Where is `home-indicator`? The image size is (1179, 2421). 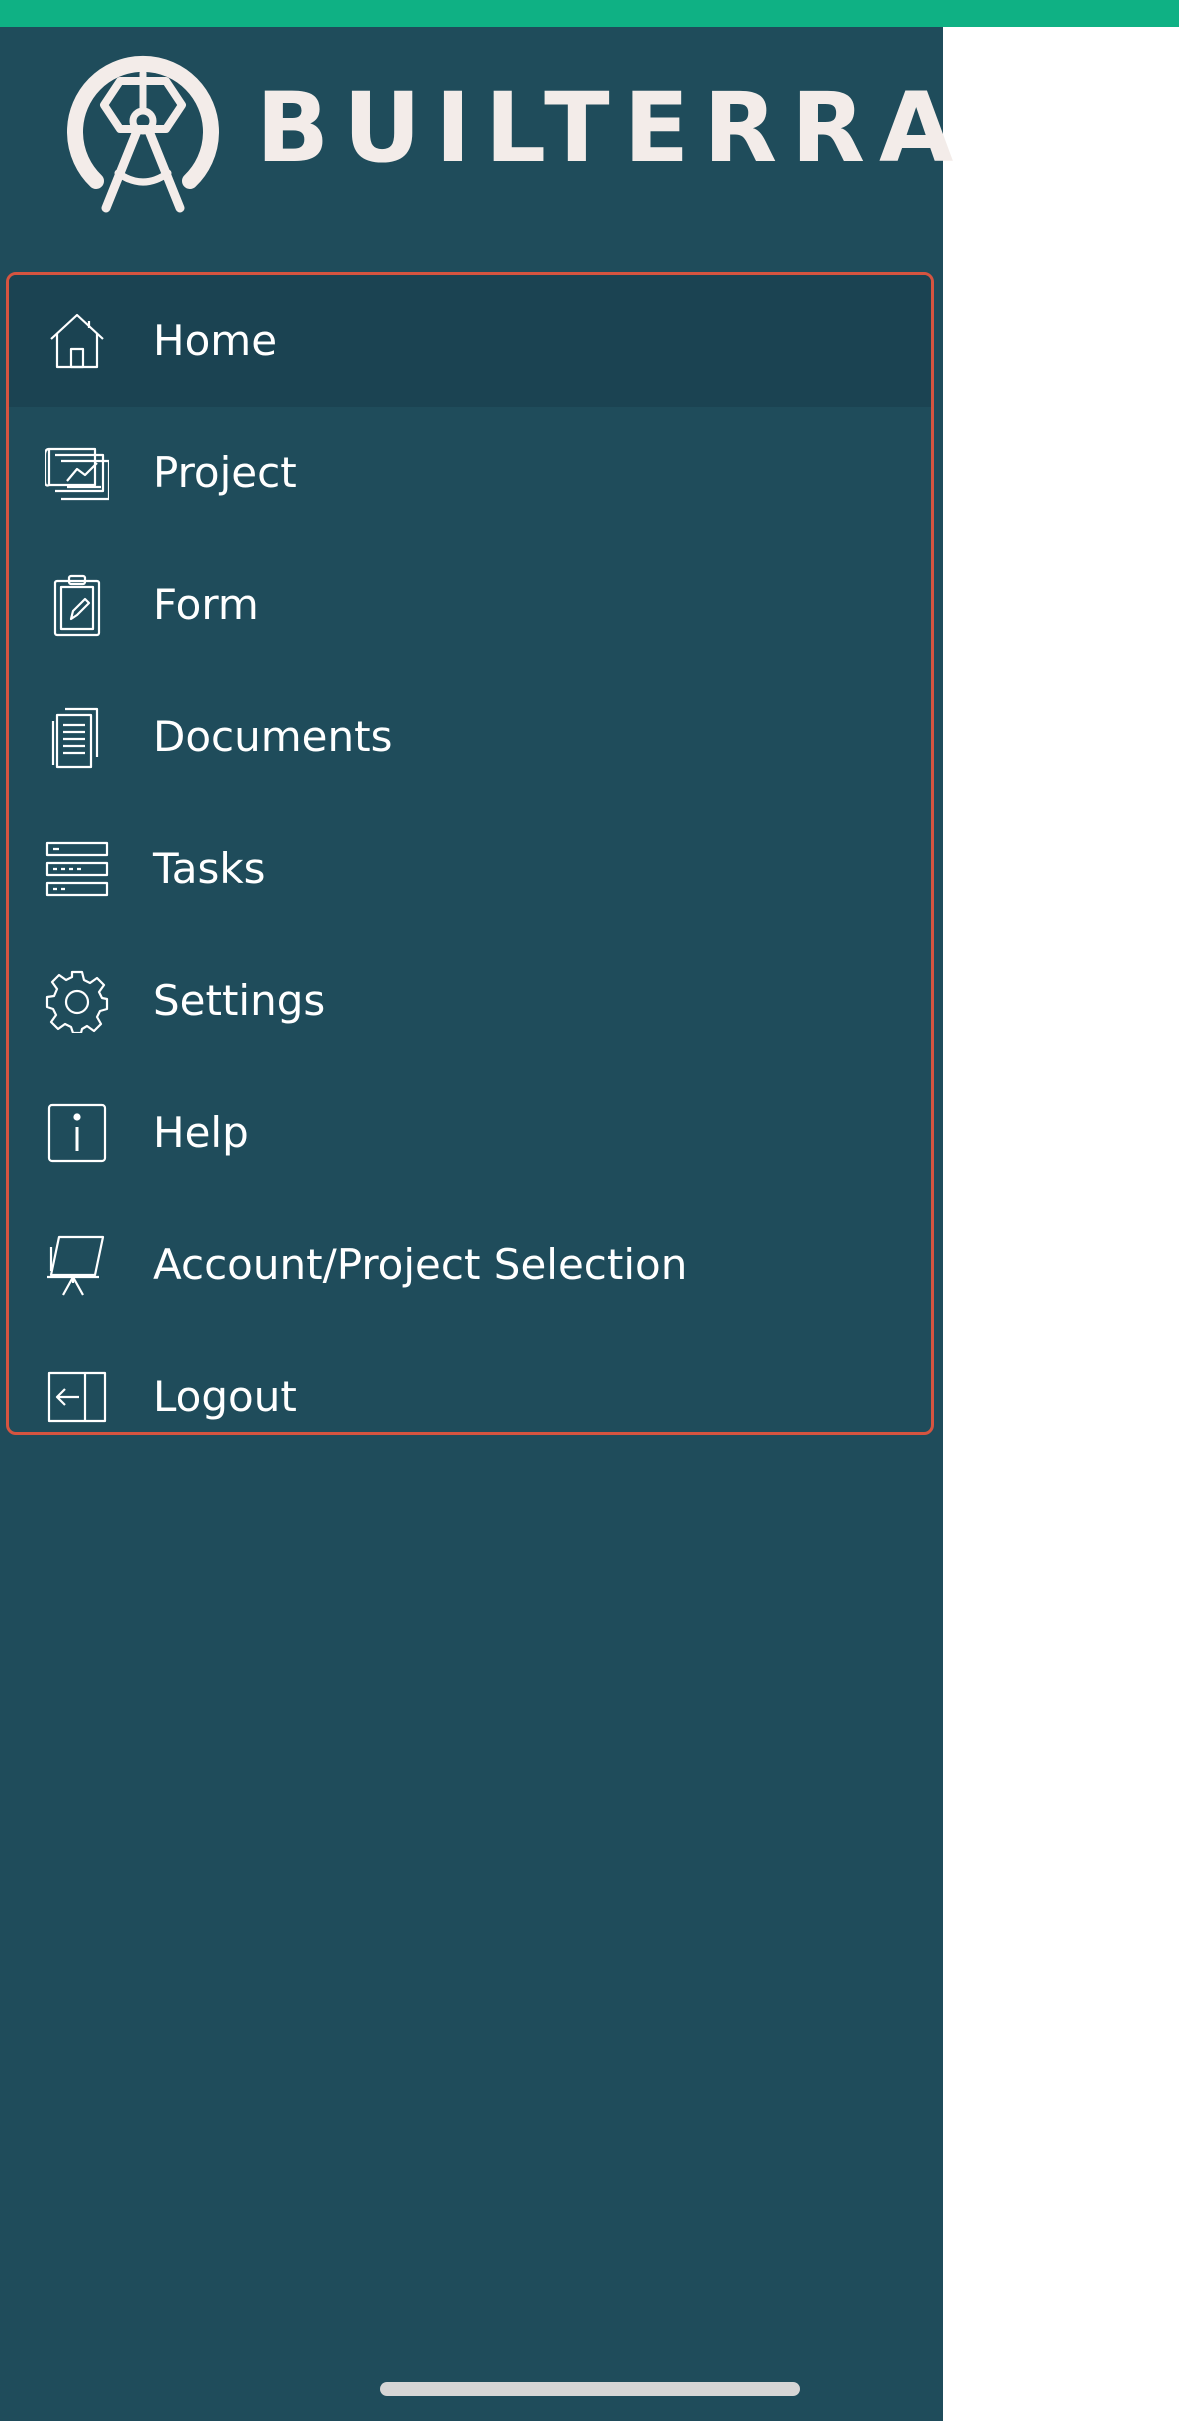
home-indicator is located at coordinates (590, 2389).